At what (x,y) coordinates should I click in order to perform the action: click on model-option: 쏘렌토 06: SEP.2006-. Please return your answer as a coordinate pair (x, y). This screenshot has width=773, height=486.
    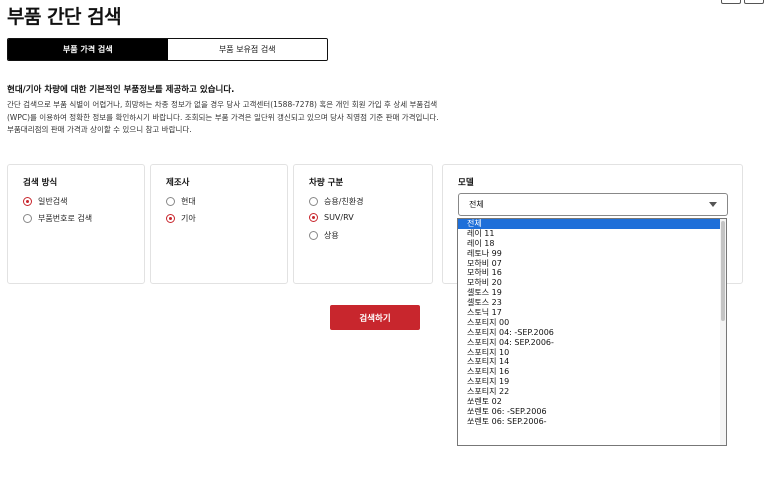
    Looking at the image, I should click on (589, 422).